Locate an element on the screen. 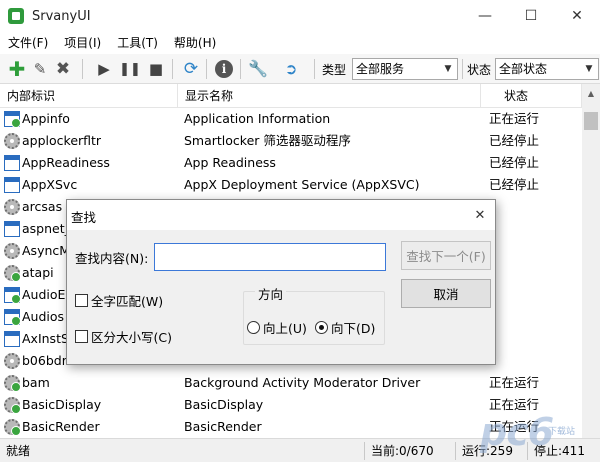 Image resolution: width=600 pixels, height=462 pixels. column-header-name: 显示名称 is located at coordinates (329, 96).